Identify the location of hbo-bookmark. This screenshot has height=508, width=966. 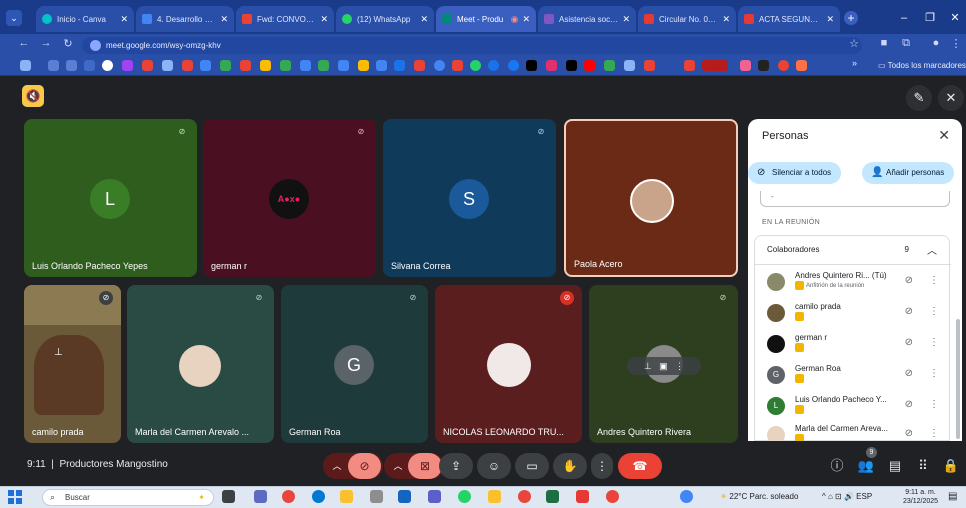
(715, 65).